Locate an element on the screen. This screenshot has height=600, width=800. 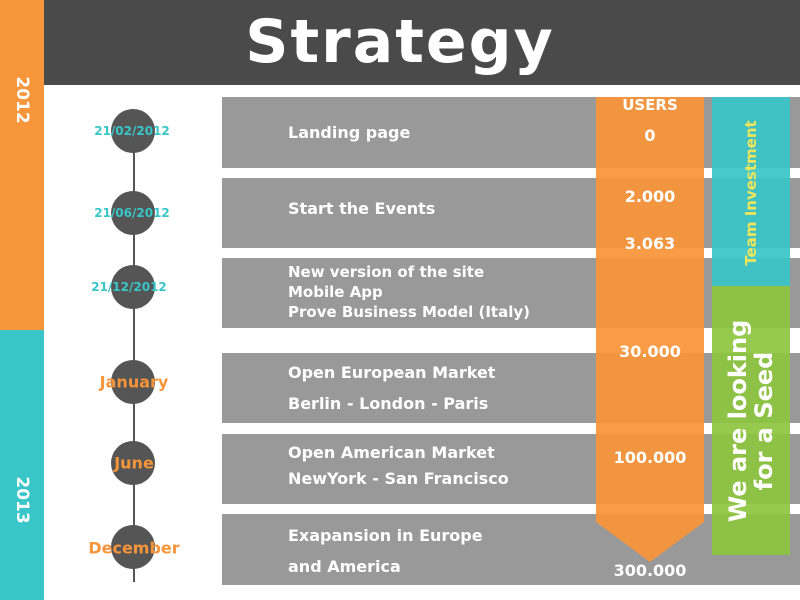
milestone-date: June is located at coordinates (134, 463).